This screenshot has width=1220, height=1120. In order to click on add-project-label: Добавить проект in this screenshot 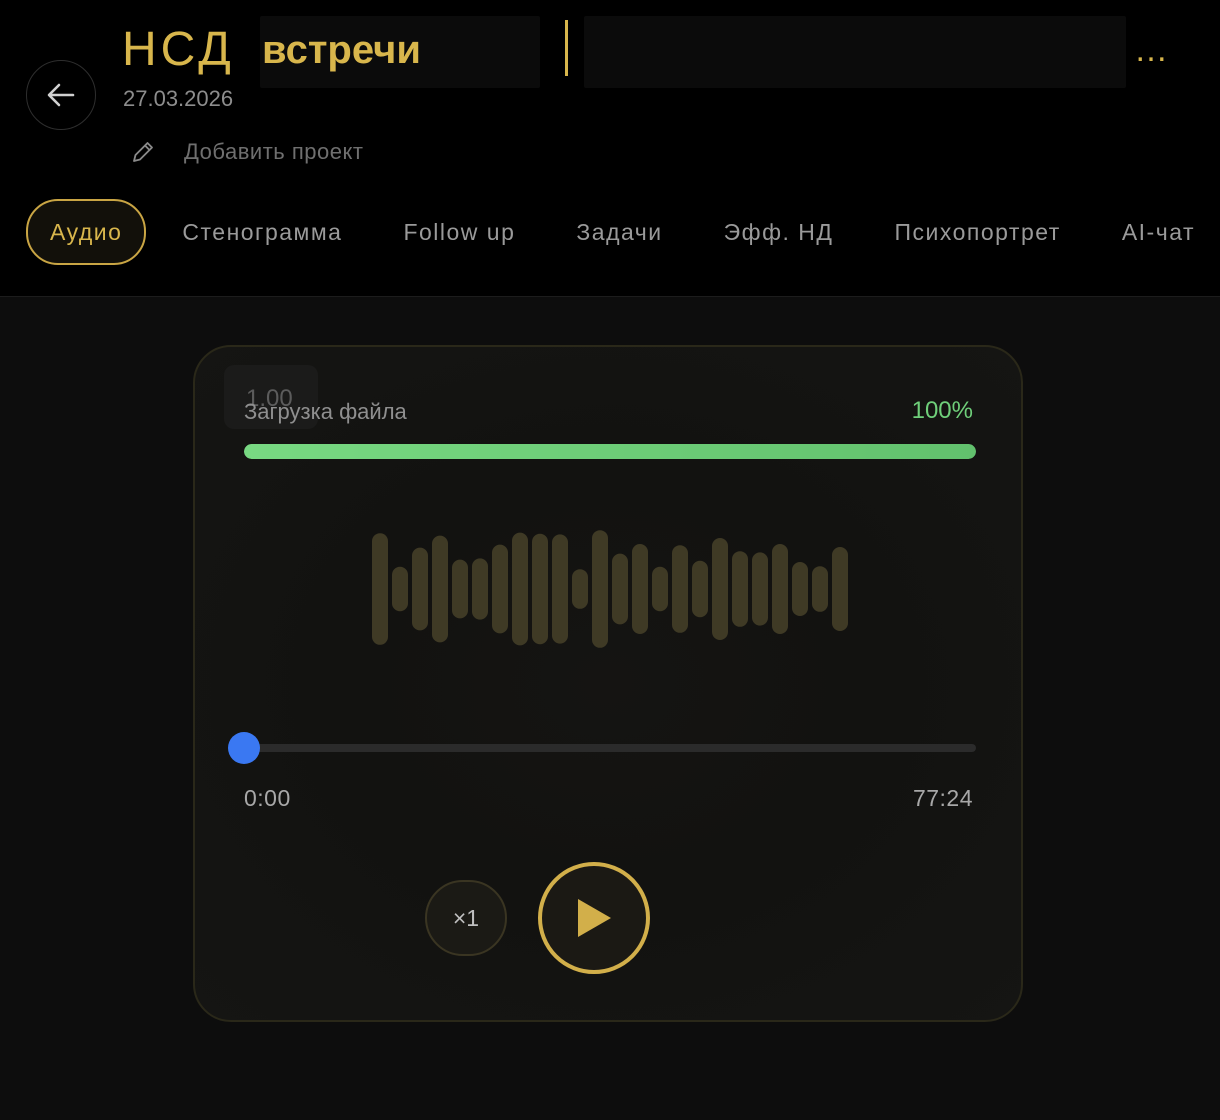, I will do `click(274, 151)`.